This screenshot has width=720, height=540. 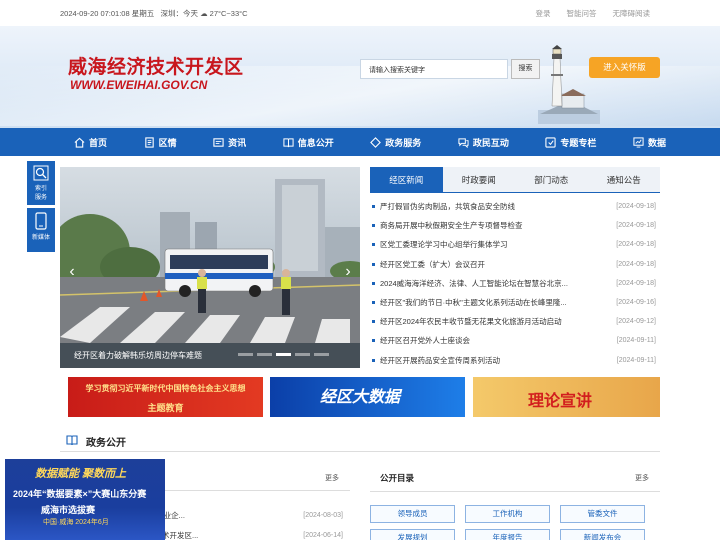 I want to click on divider, so click(x=515, y=491).